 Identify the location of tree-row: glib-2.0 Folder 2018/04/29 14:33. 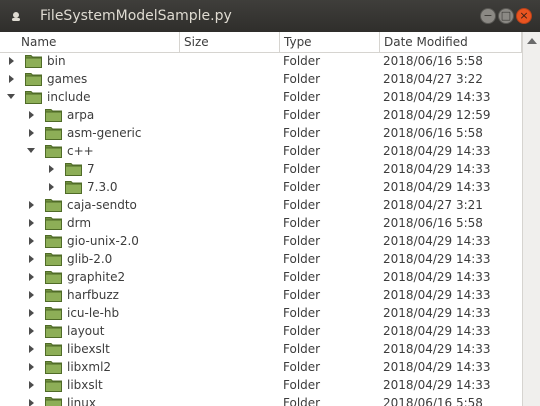
(261, 259).